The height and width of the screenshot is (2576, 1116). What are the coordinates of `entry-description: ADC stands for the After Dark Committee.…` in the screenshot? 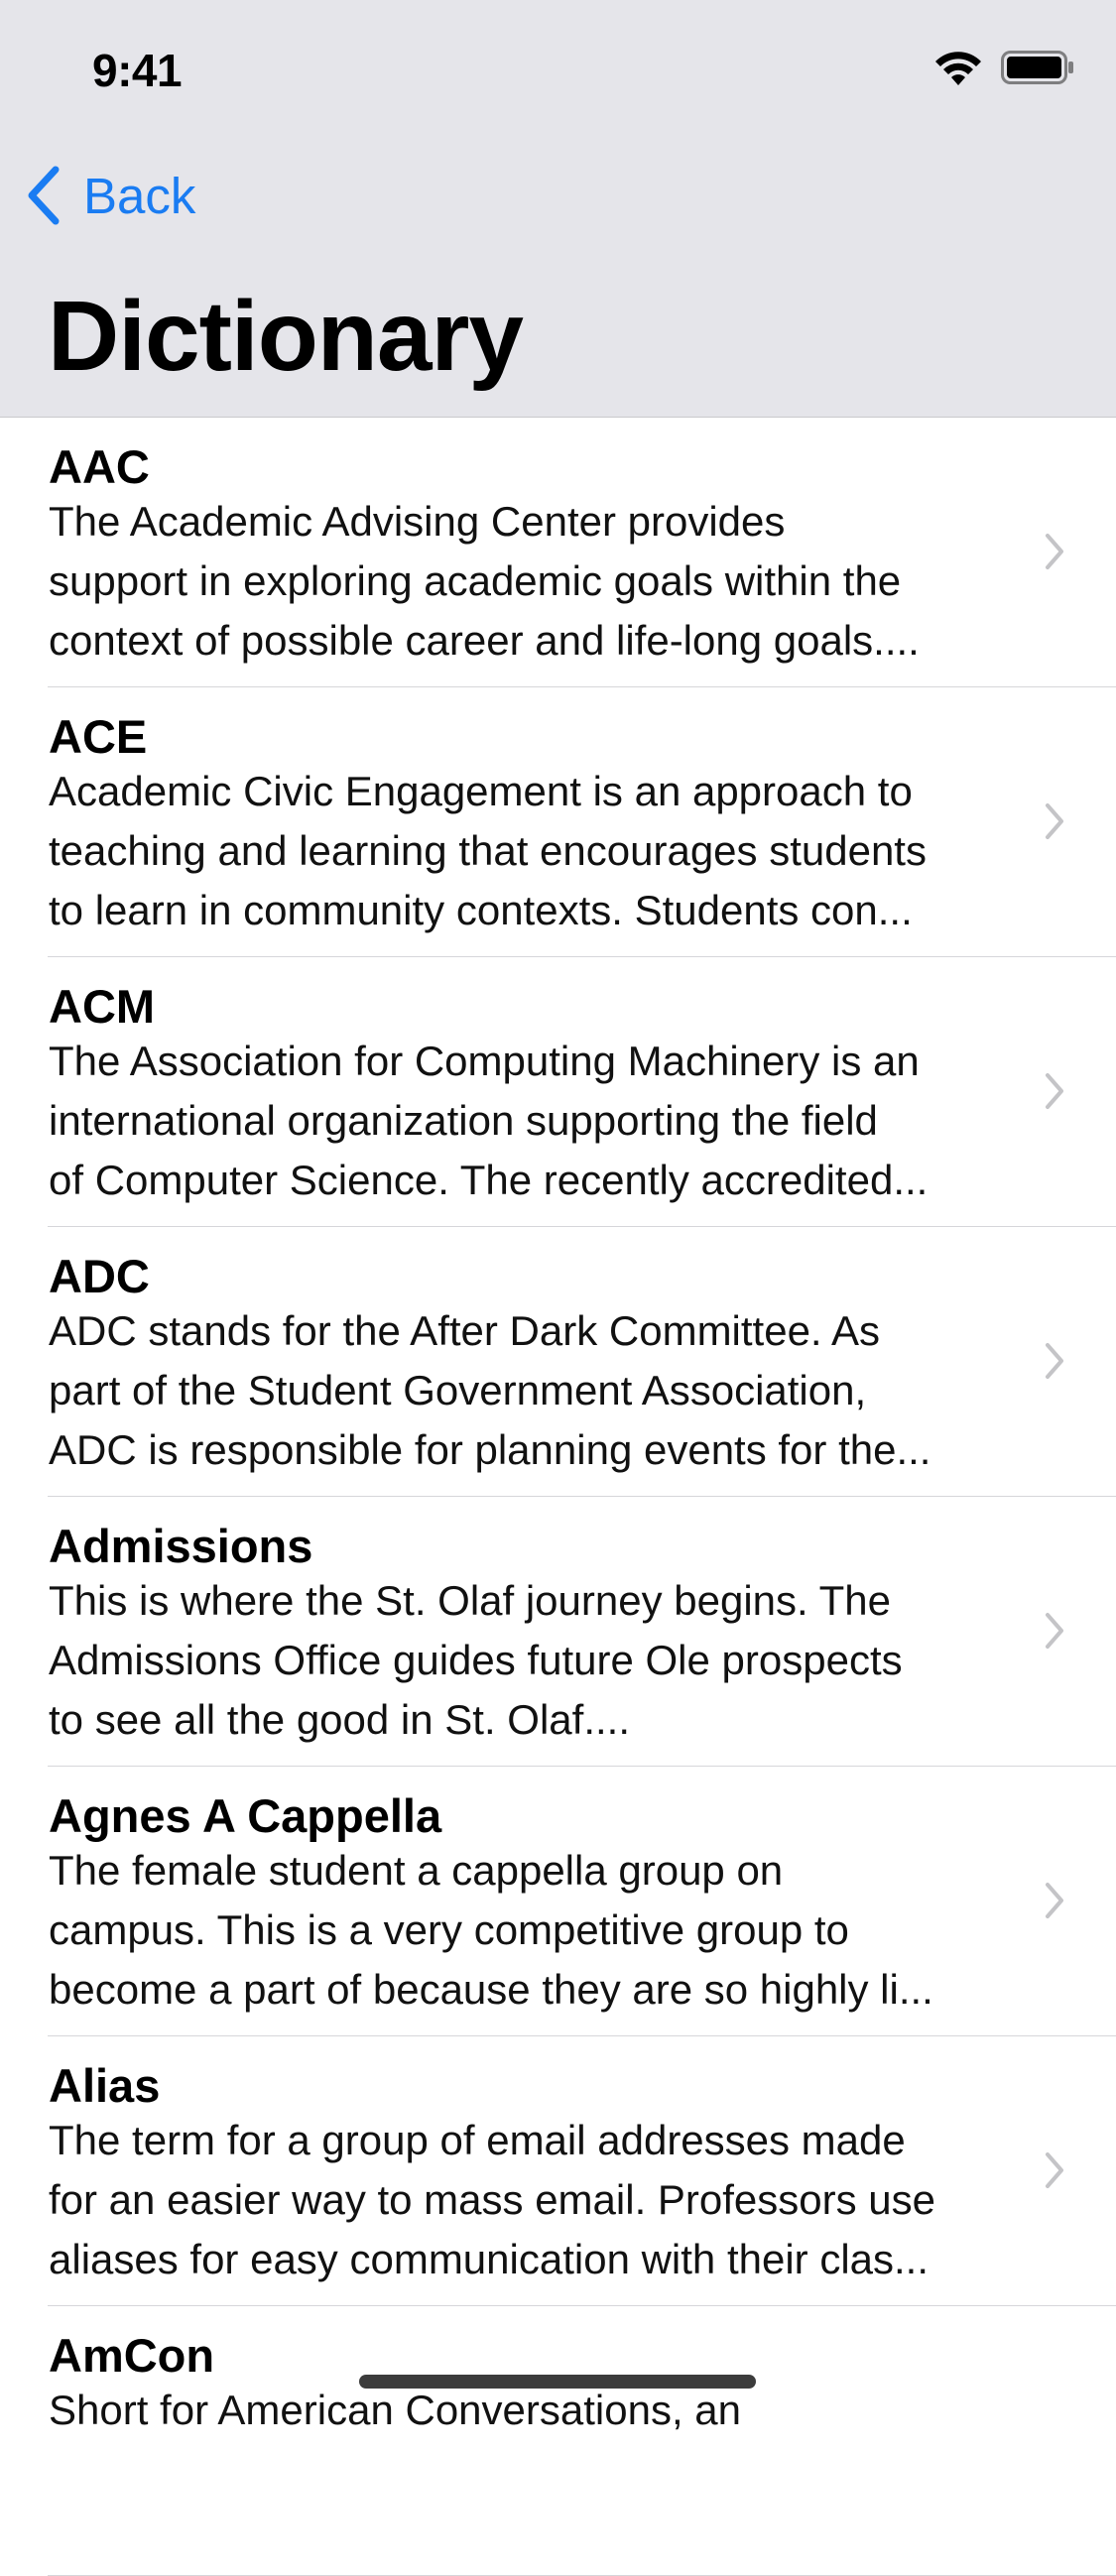 It's located at (490, 1390).